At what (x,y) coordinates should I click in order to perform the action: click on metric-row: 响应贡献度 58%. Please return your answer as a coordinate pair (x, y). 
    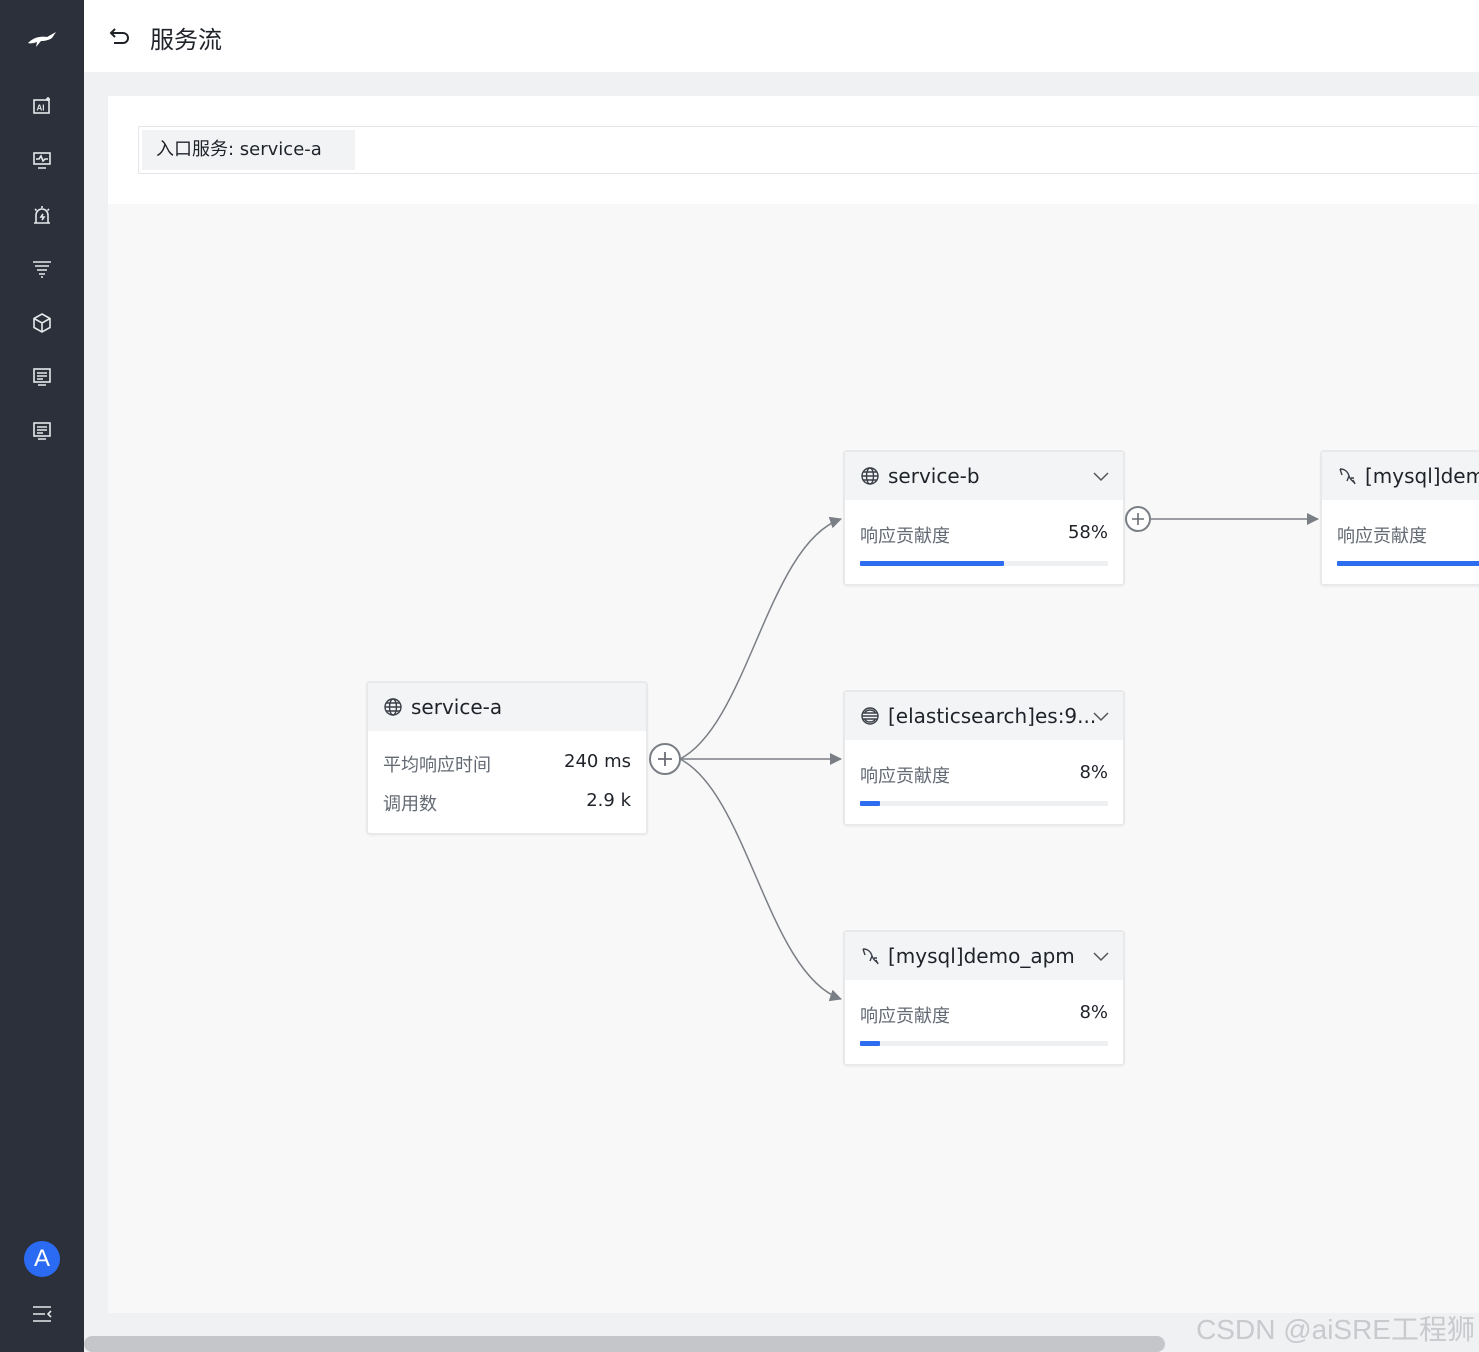
    Looking at the image, I should click on (984, 535).